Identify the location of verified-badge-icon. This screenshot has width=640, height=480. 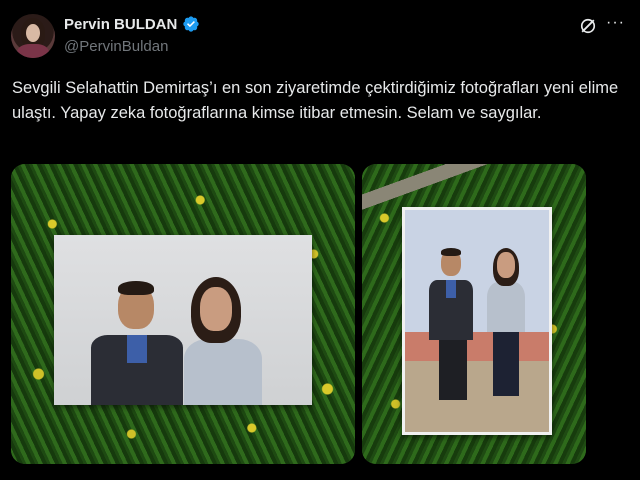
(191, 24).